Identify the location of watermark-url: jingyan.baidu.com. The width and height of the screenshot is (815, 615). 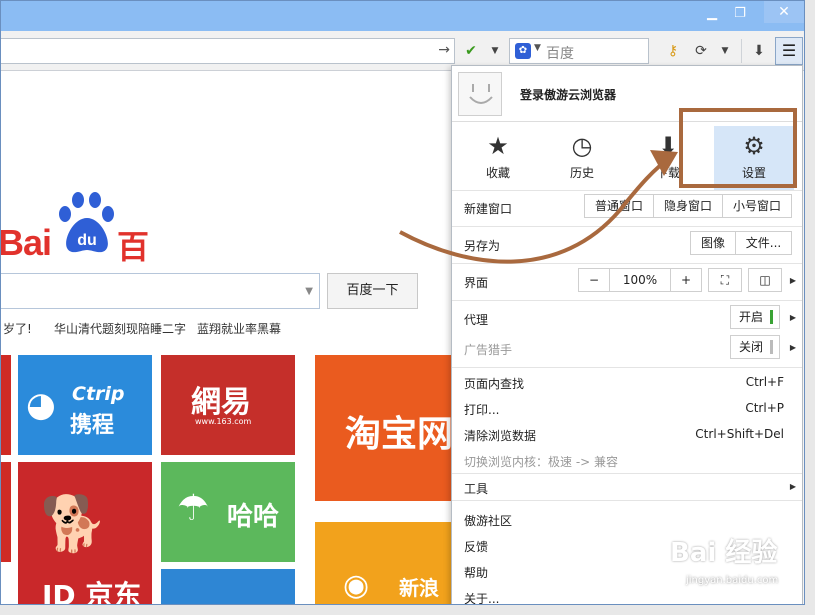
(732, 580).